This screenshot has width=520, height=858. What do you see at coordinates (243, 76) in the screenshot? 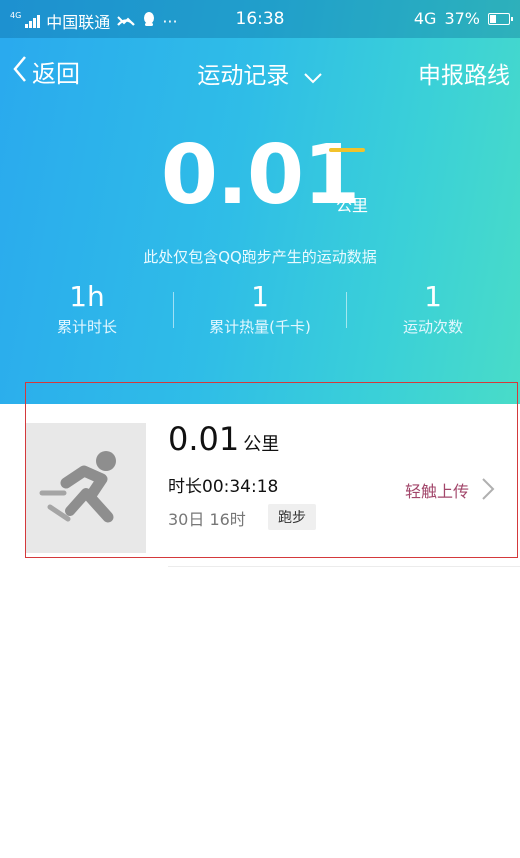
I see `page-title: 运动记录` at bounding box center [243, 76].